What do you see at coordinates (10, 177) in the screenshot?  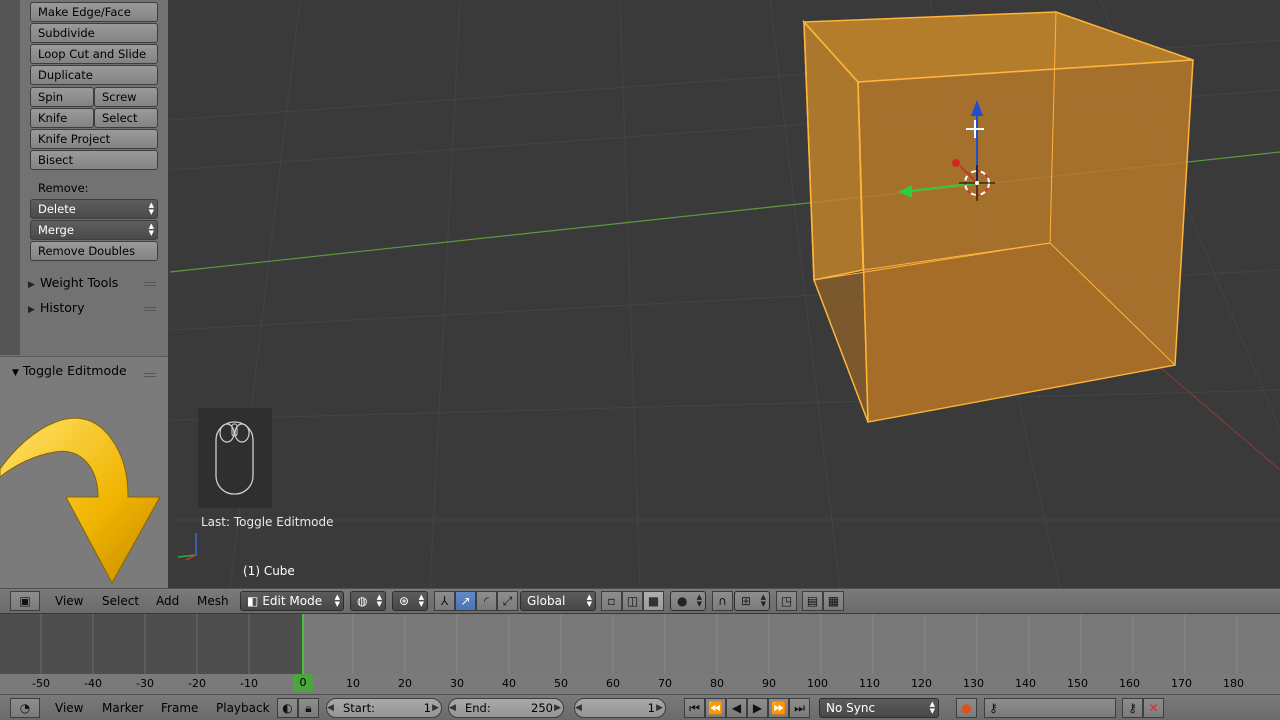 I see `tool-shelf-tabs` at bounding box center [10, 177].